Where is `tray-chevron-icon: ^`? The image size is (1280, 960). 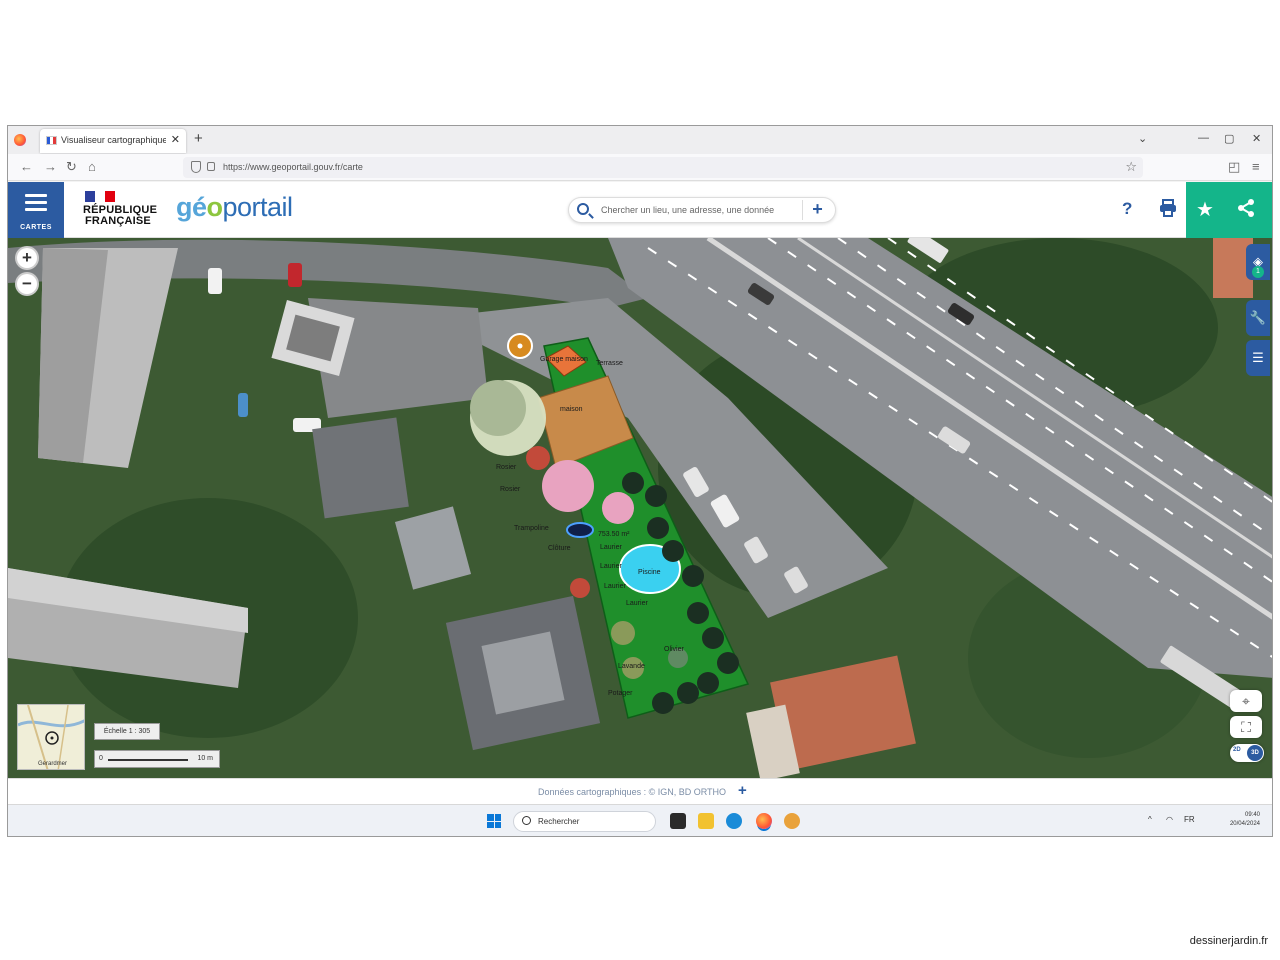 tray-chevron-icon: ^ is located at coordinates (1150, 819).